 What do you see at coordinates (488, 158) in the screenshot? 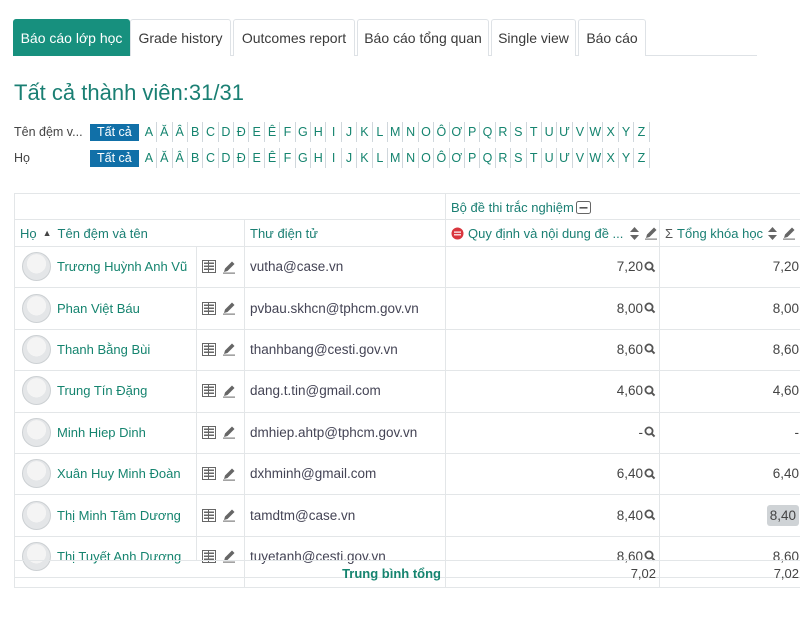
I see `lastname-initial-22: Q` at bounding box center [488, 158].